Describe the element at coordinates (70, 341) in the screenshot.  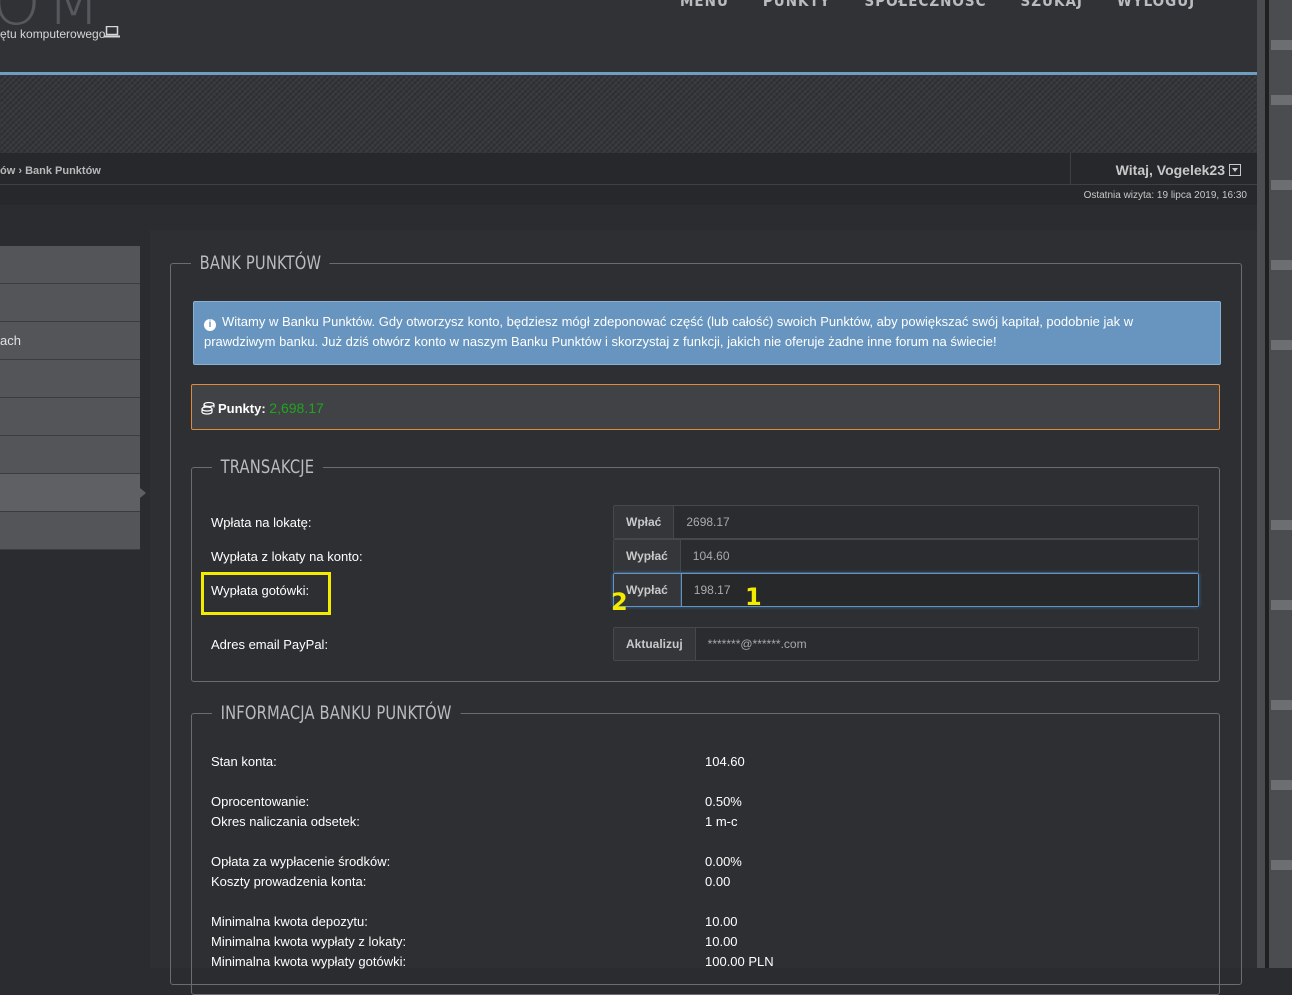
I see `sidebar-item: ach` at that location.